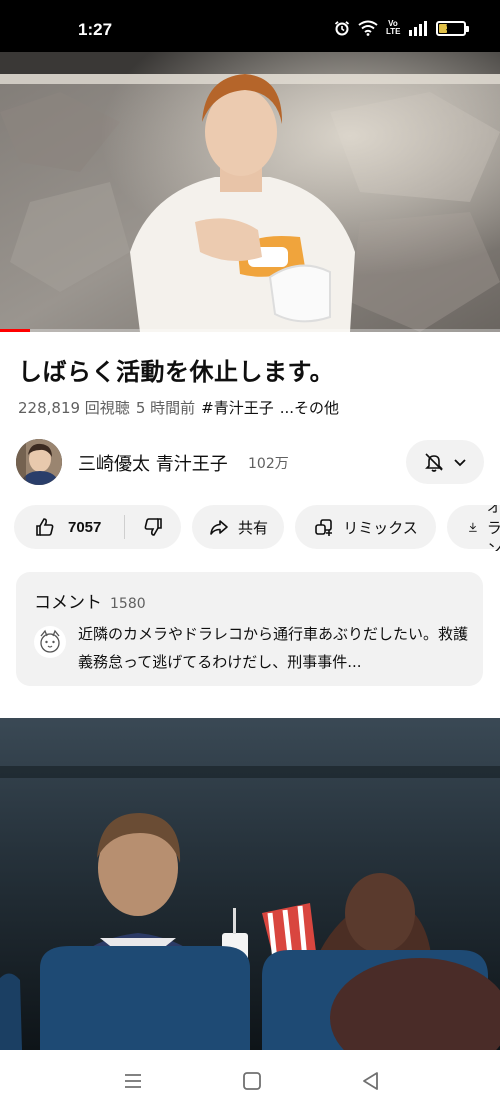 Image resolution: width=500 pixels, height=1111 pixels. Describe the element at coordinates (128, 604) in the screenshot. I see `comments-count: 1580` at that location.